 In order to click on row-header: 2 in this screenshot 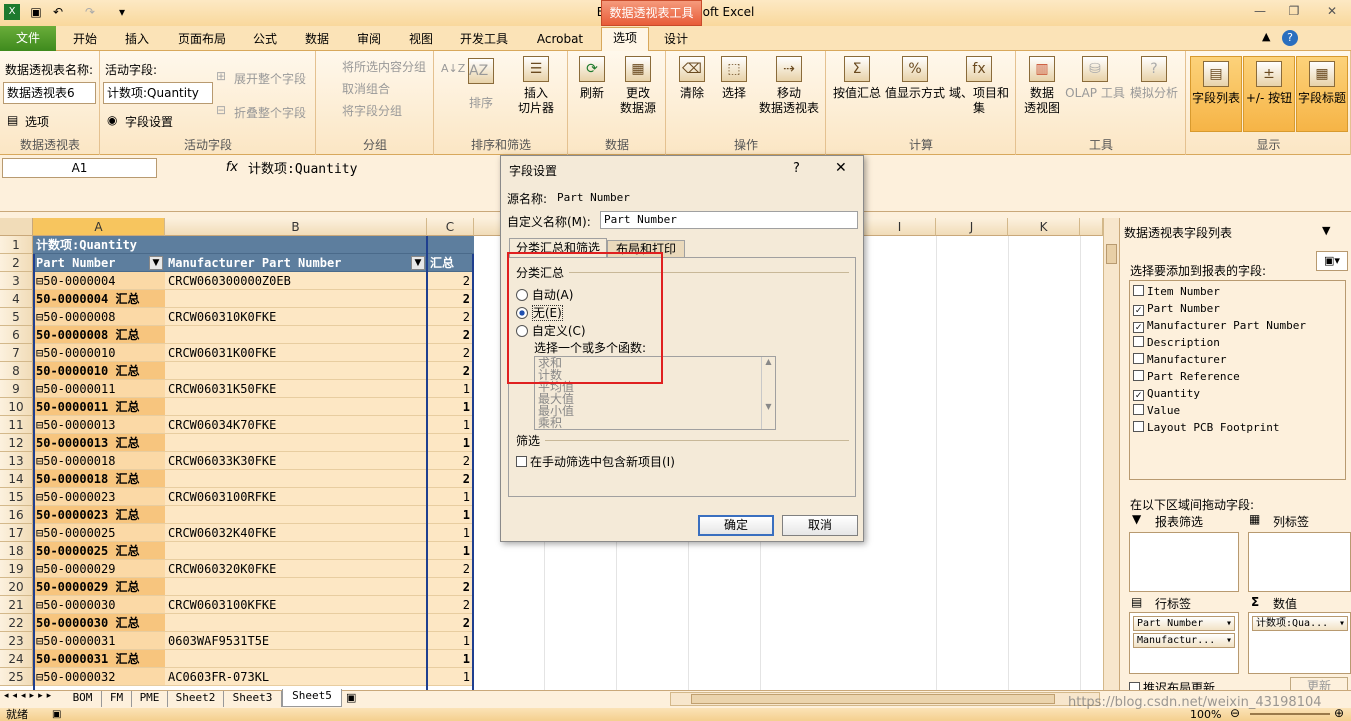, I will do `click(16, 263)`.